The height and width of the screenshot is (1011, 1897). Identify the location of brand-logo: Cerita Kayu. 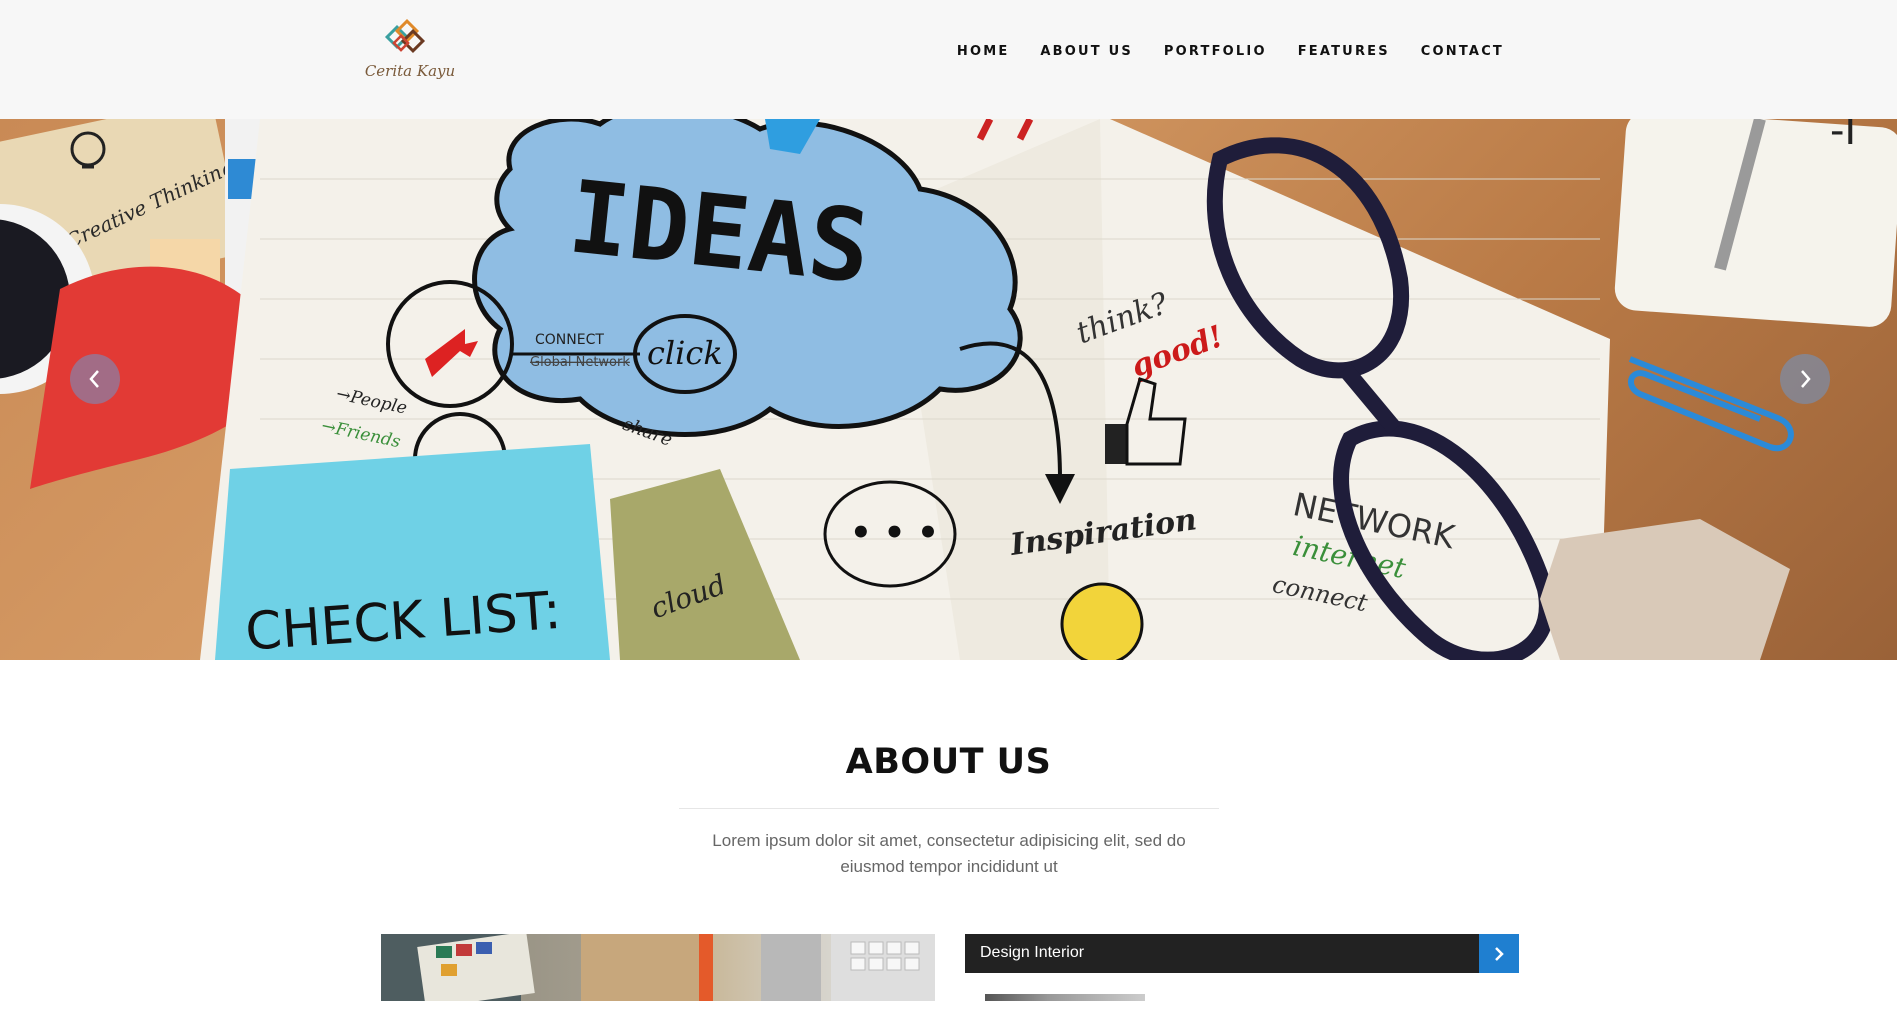
(410, 52).